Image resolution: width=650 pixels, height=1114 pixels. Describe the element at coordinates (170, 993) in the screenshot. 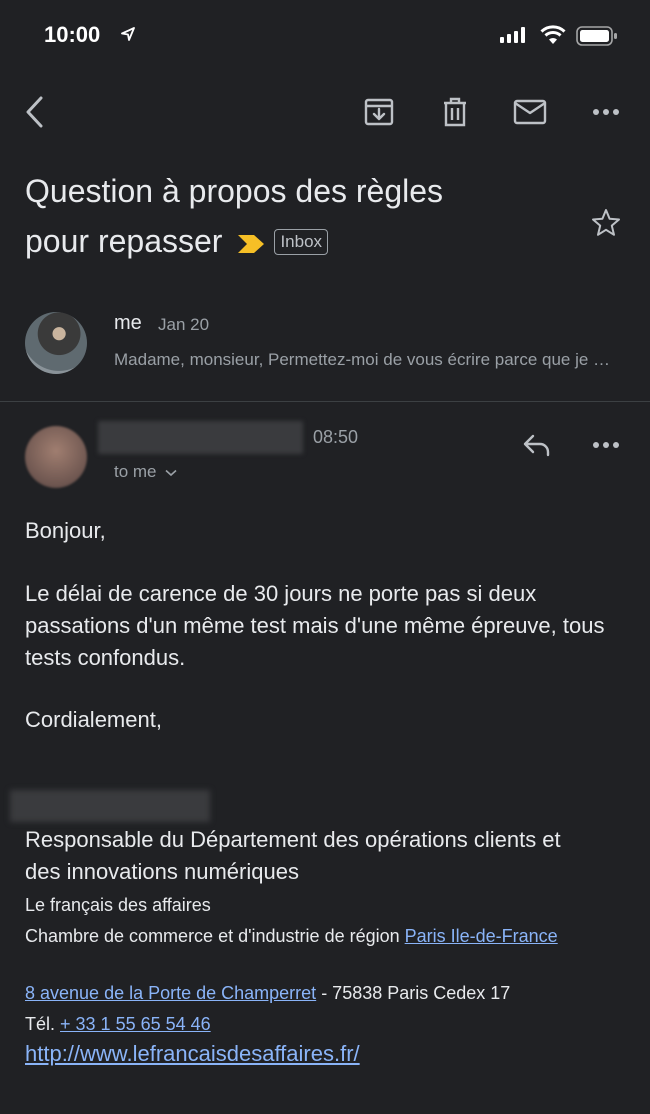

I see `address-link: 8 avenue de la Porte de Champerret` at that location.